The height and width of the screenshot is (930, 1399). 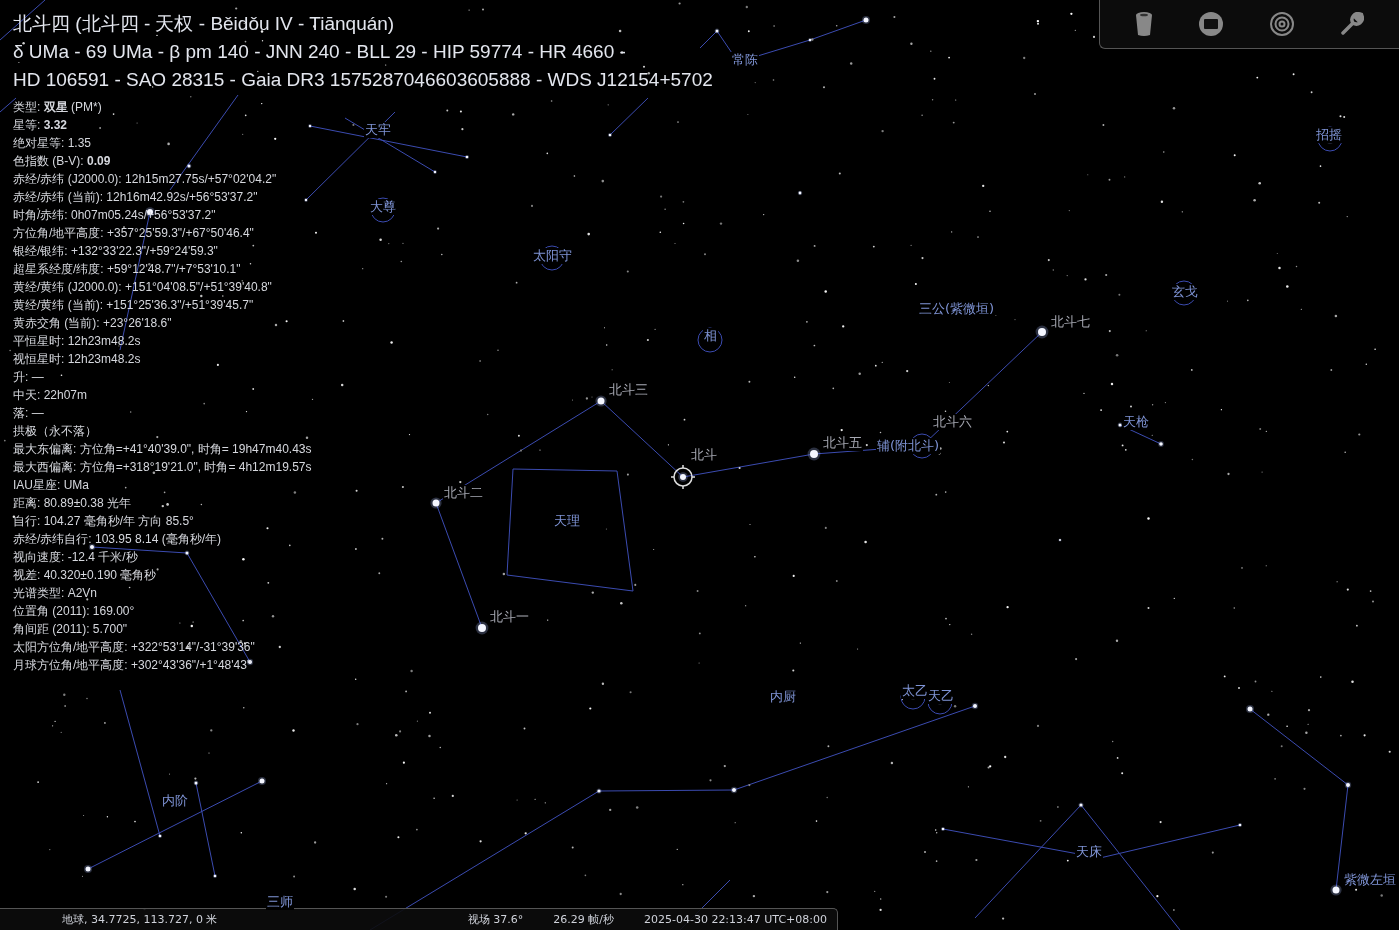 I want to click on constellation-line, so click(x=629, y=116).